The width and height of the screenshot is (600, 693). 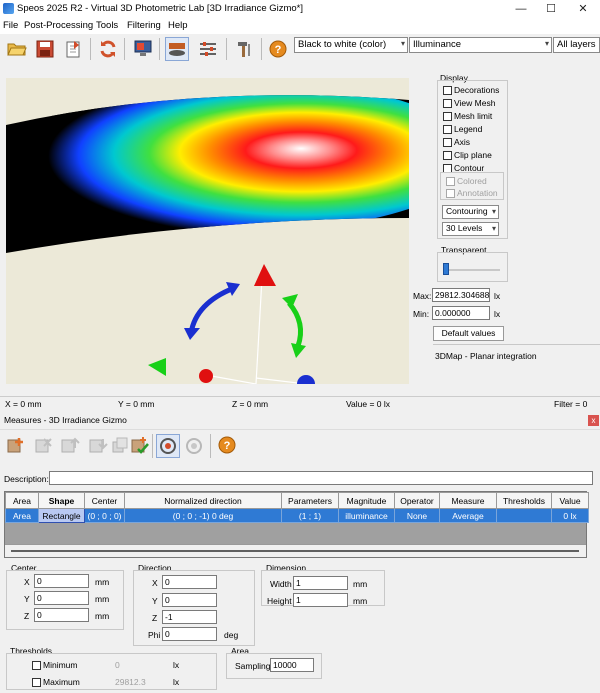 I want to click on table-cell: (0 ; 0 ; 0), so click(x=104, y=515).